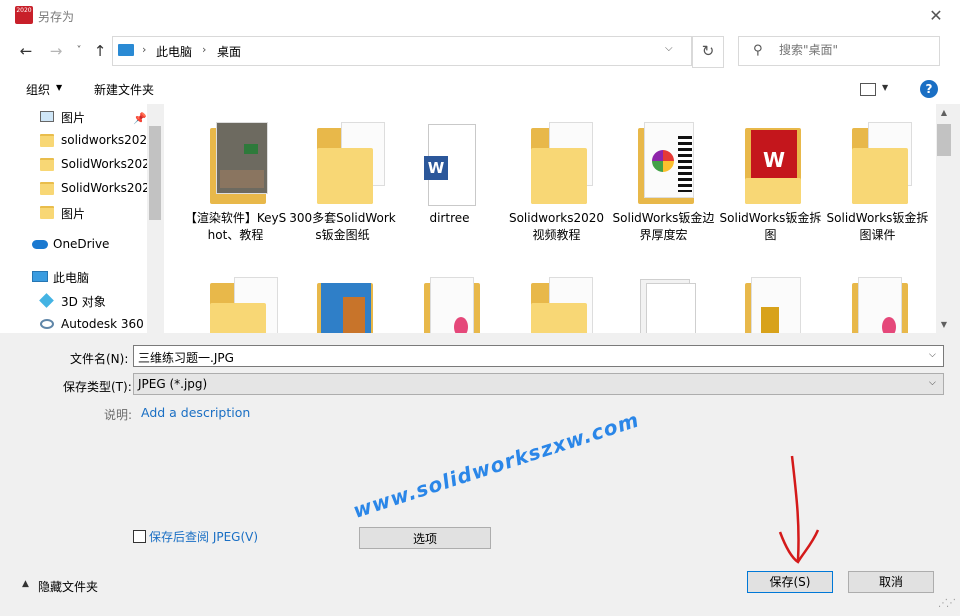 This screenshot has height=616, width=960. I want to click on folder-icon: W, so click(773, 164).